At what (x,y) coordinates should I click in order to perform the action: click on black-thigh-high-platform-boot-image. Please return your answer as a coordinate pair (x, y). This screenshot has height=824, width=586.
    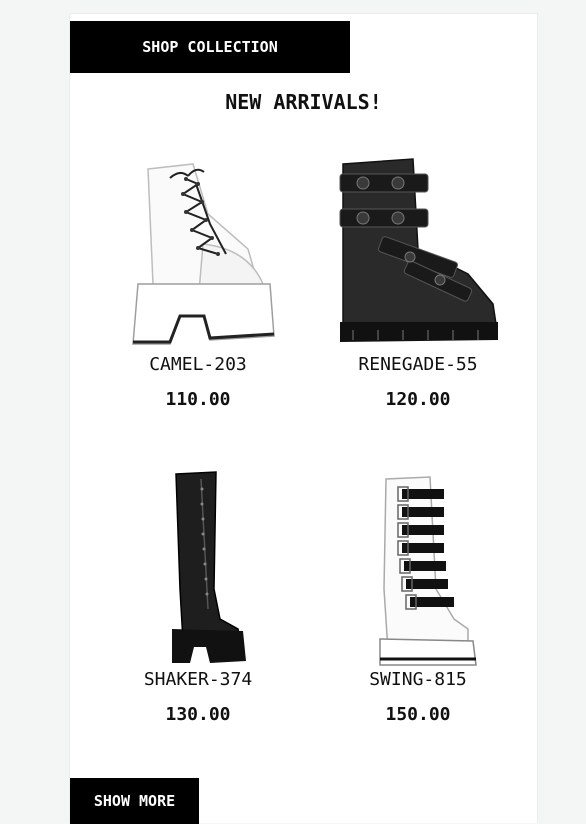
    Looking at the image, I should click on (198, 569).